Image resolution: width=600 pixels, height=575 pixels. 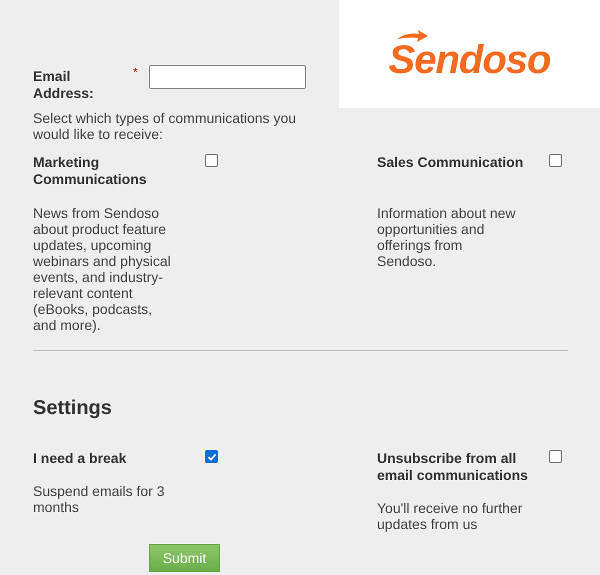 I want to click on logo-text: Sendoso, so click(x=469, y=60).